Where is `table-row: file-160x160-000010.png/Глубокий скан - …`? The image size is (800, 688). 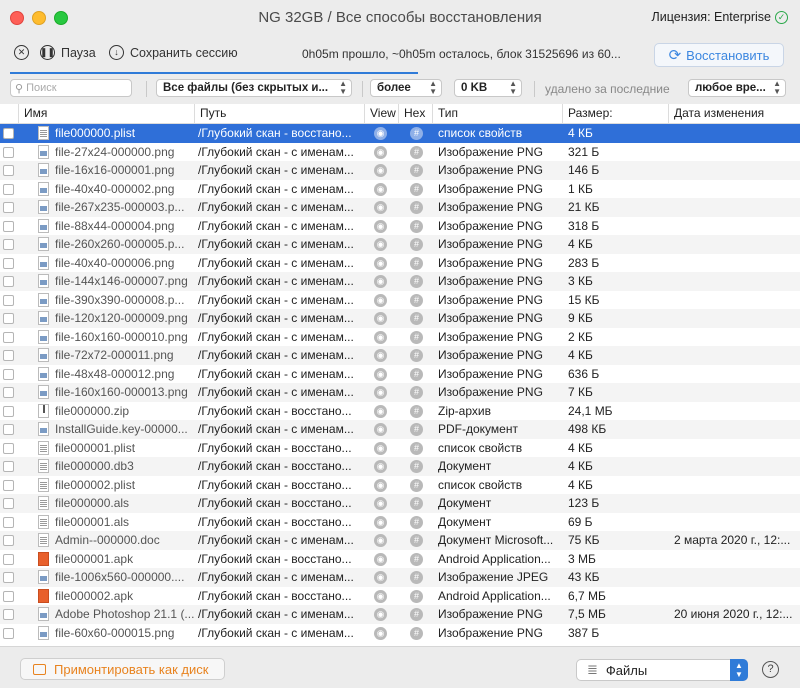
table-row: file-160x160-000010.png/Глубокий скан - … is located at coordinates (400, 337).